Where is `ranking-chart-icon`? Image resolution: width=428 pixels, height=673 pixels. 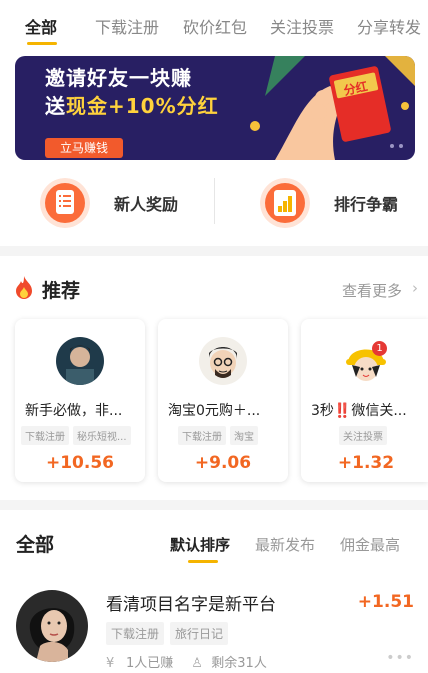 ranking-chart-icon is located at coordinates (285, 203).